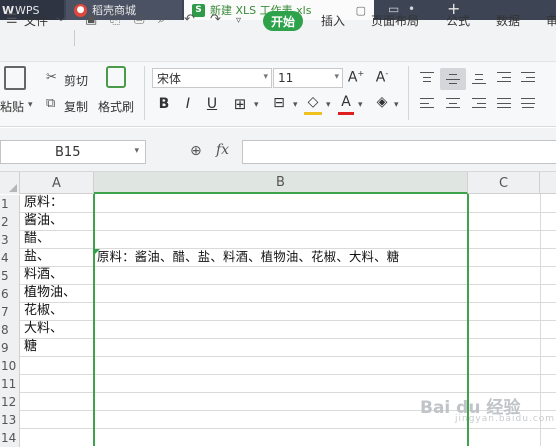 This screenshot has width=556, height=447. I want to click on row-header: 10, so click(10, 366).